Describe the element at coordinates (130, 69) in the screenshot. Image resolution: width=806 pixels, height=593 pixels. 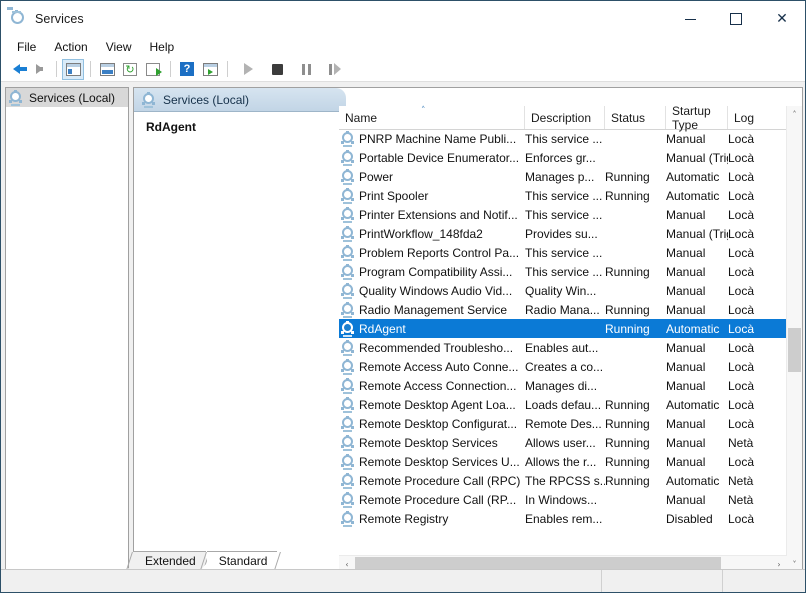
I see `refresh-icon: ↻` at that location.